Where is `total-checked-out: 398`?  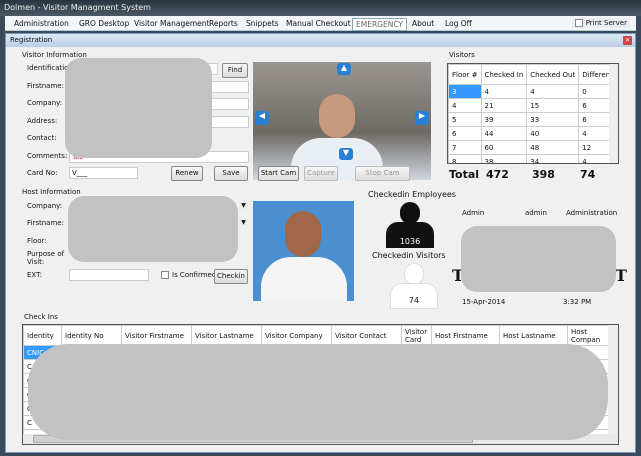 total-checked-out: 398 is located at coordinates (543, 174).